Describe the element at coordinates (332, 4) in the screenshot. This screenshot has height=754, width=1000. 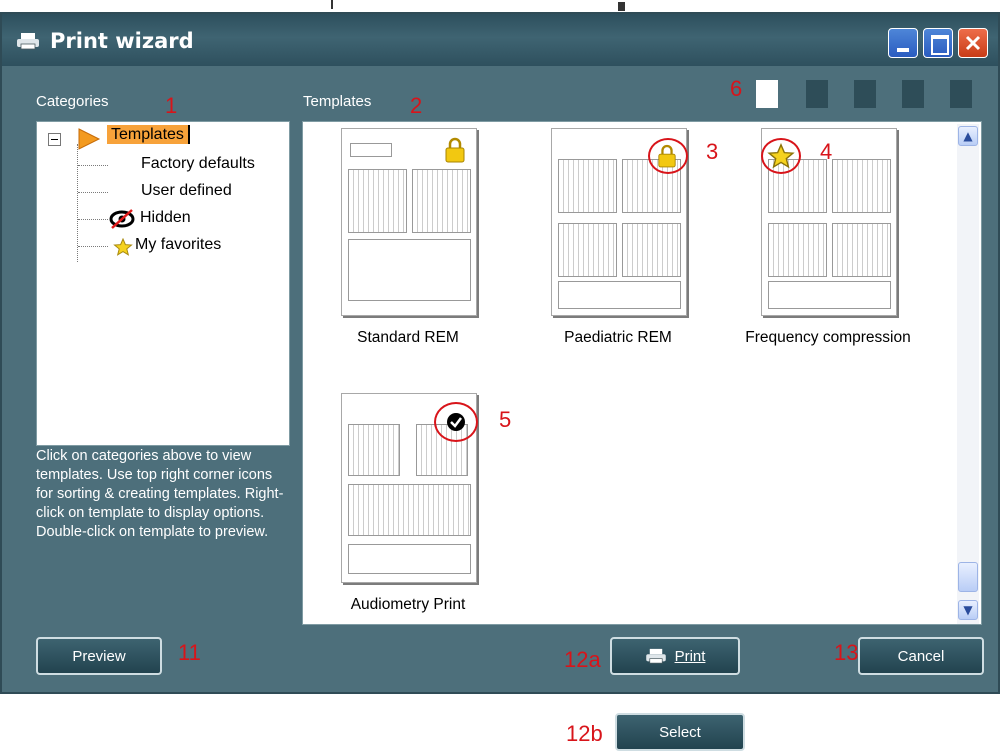
I see `cursor-mark-left` at that location.